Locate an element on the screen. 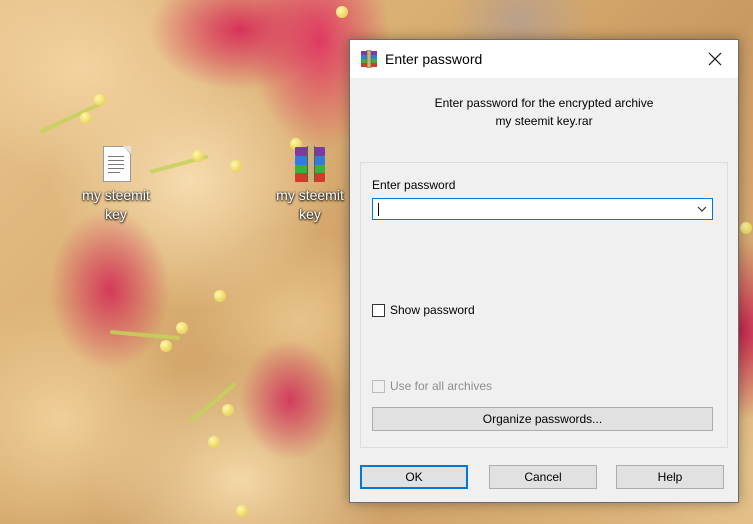 The height and width of the screenshot is (524, 753). close-icon is located at coordinates (715, 59).